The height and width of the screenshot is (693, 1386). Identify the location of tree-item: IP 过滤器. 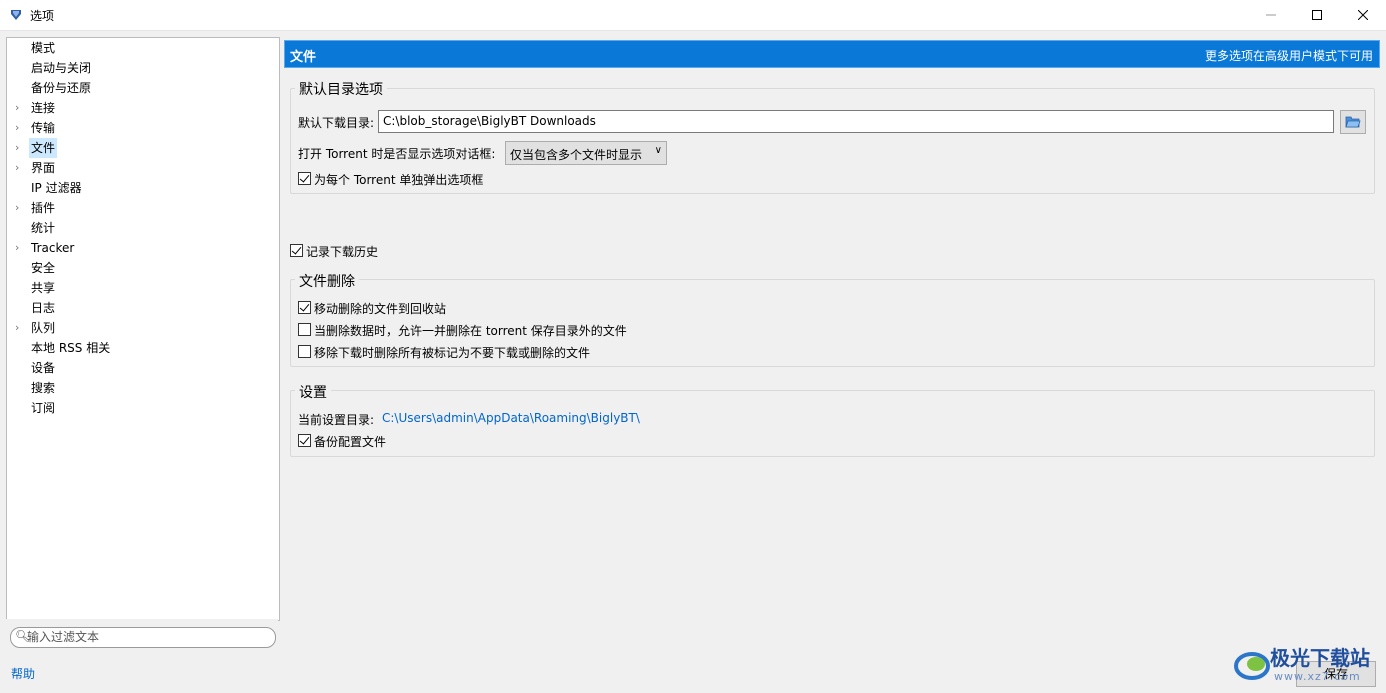
(142, 188).